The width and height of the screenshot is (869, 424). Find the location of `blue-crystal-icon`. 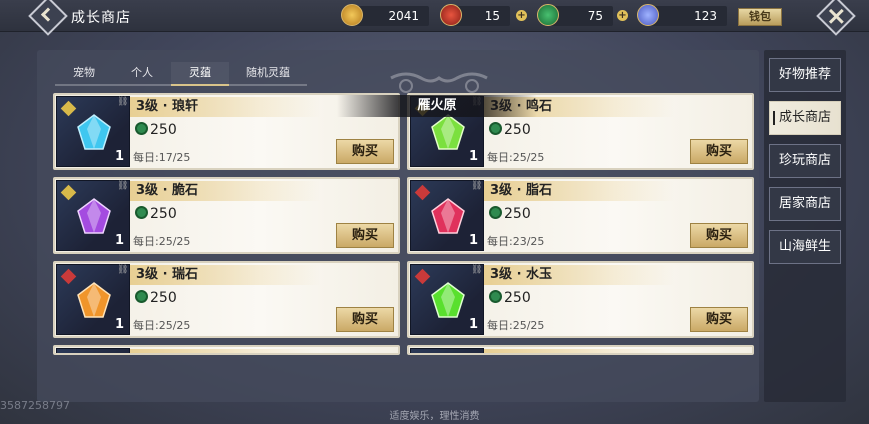

blue-crystal-icon is located at coordinates (648, 15).